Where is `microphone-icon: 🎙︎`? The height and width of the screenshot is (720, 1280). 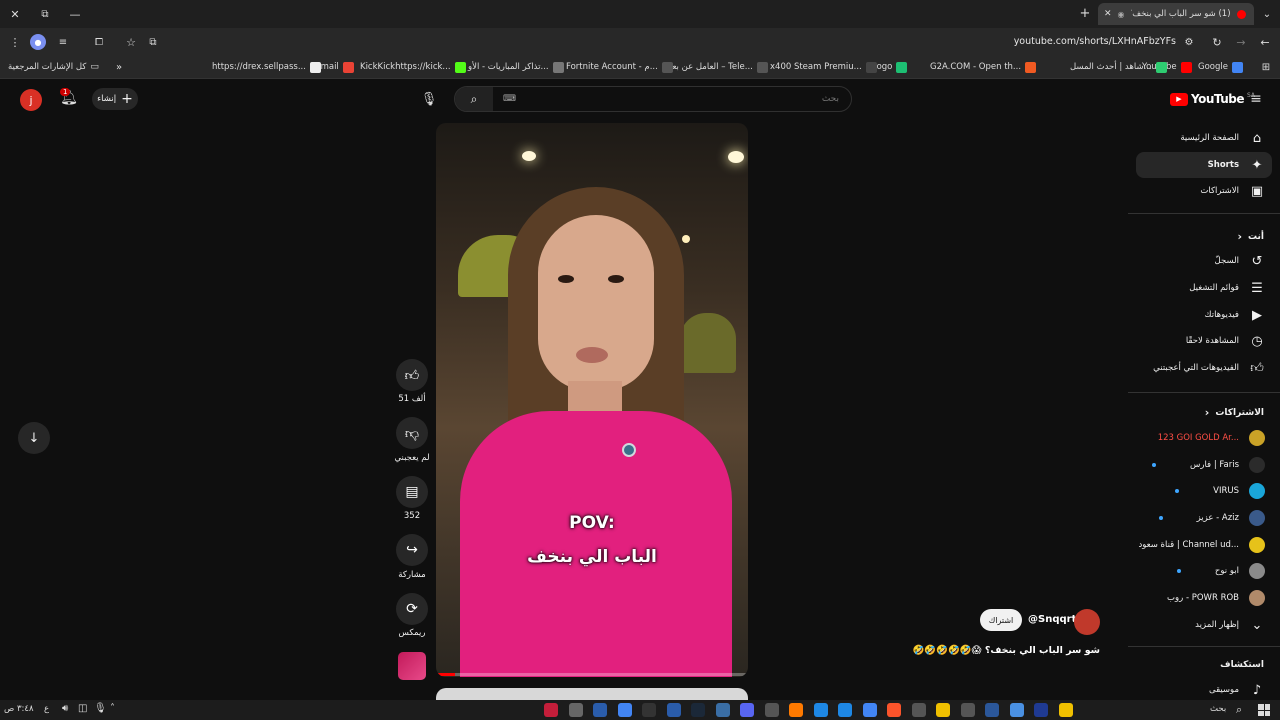
microphone-icon: 🎙︎ is located at coordinates (100, 708).